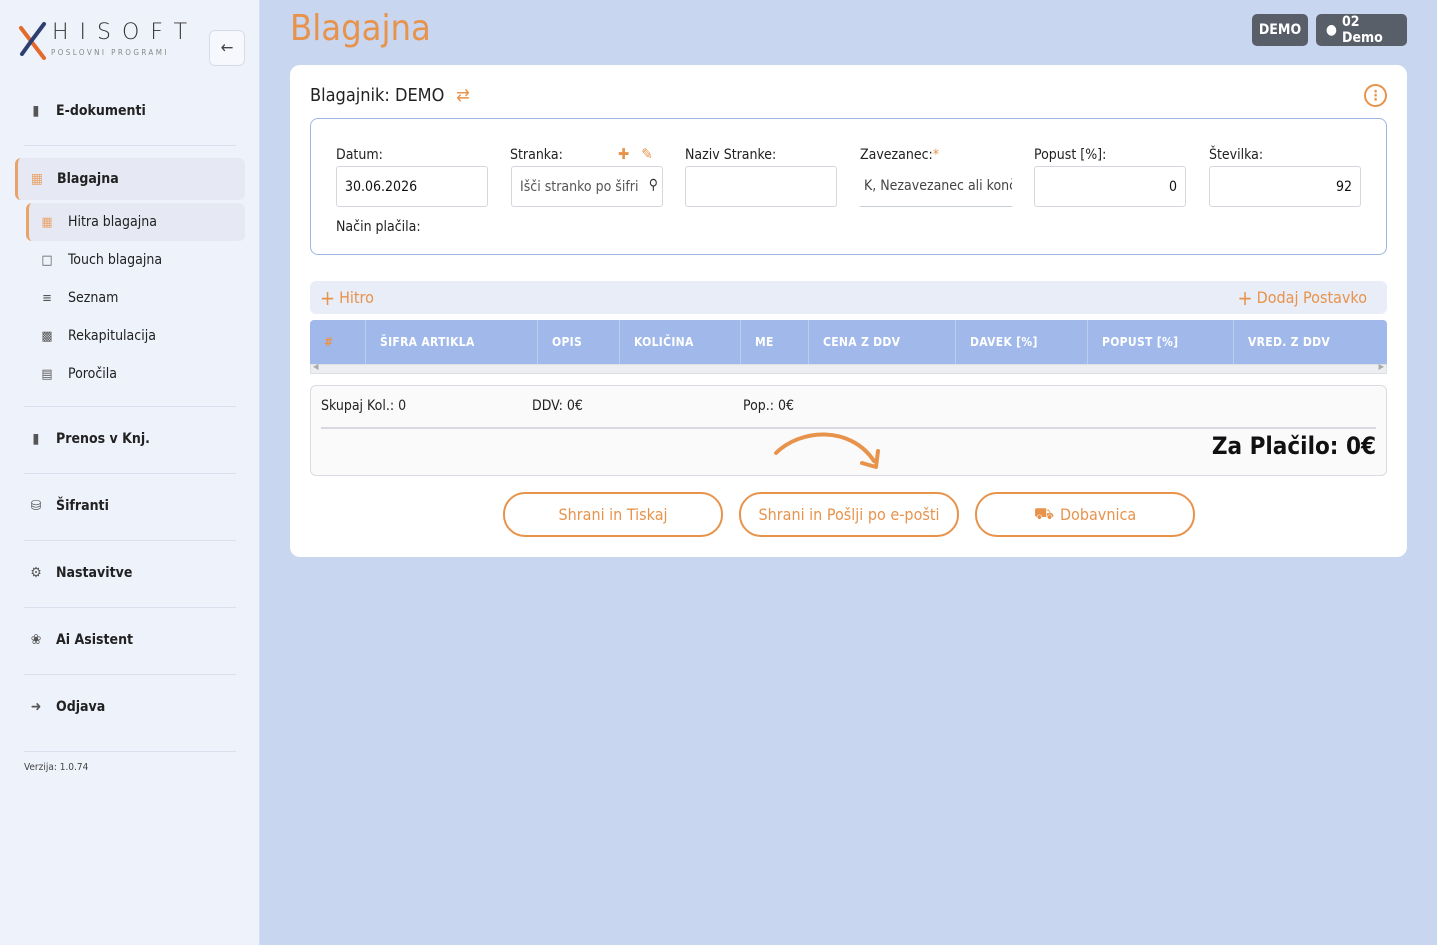  I want to click on hitro-label: Hitro, so click(356, 297).